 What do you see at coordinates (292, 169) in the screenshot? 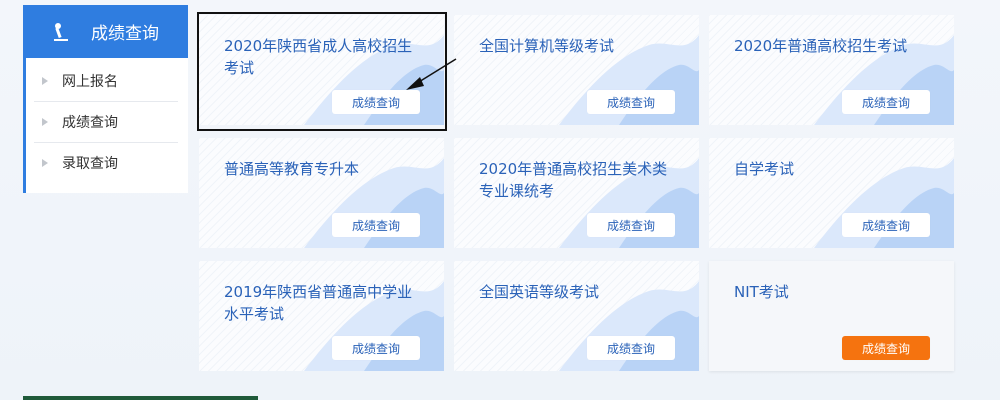
I see `card-title: 普通高等教育专升本` at bounding box center [292, 169].